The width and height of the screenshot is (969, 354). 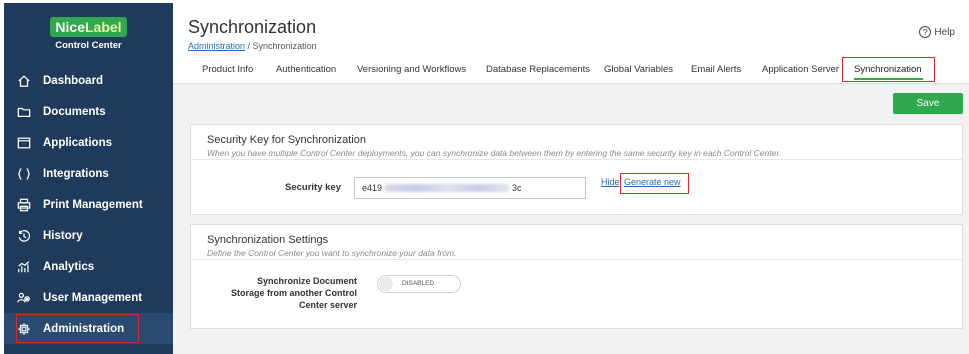 I want to click on printer-icon, so click(x=24, y=205).